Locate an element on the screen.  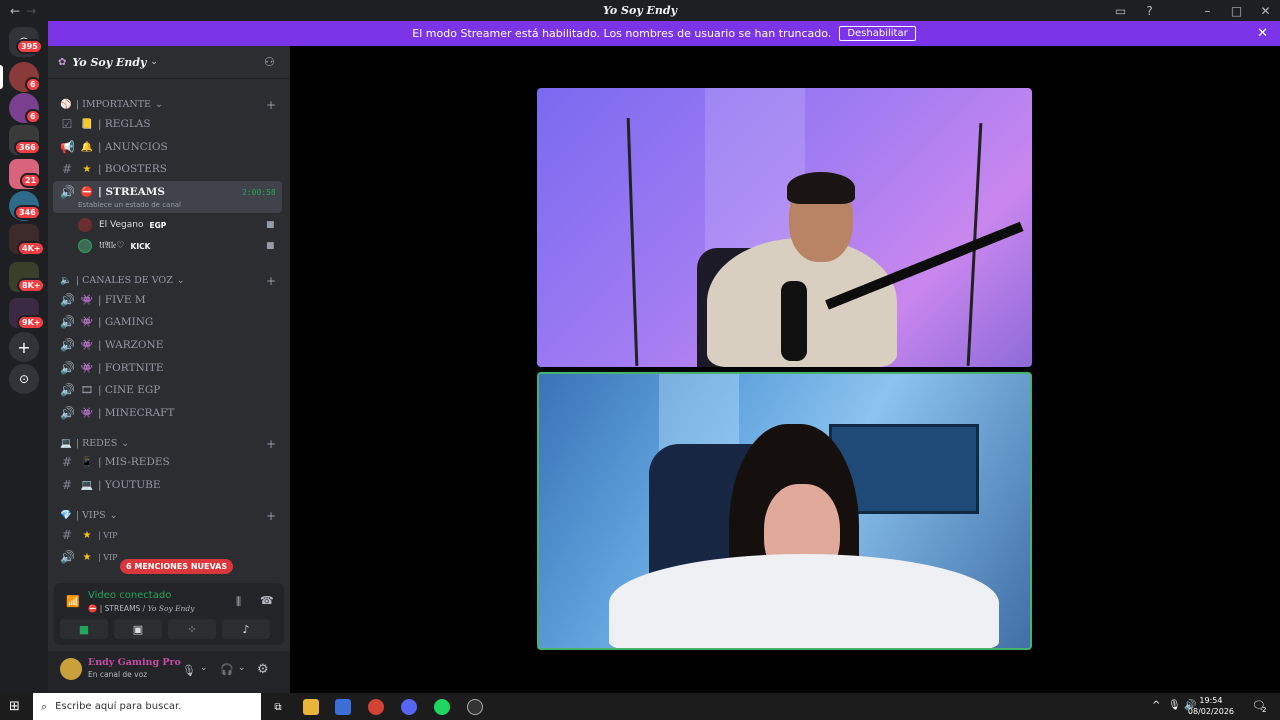
voice-status: Video conectado is located at coordinates (129, 595).